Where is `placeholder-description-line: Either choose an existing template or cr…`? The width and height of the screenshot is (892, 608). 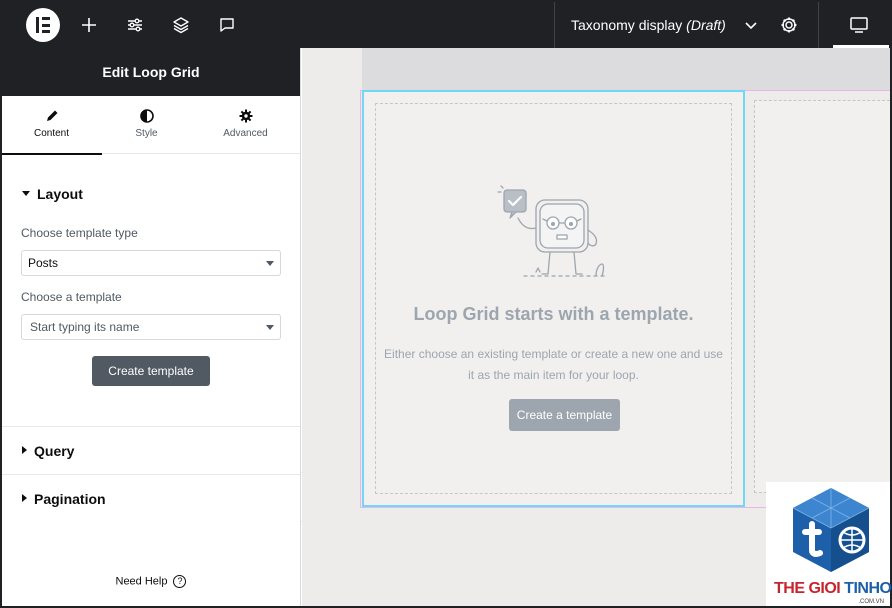 placeholder-description-line: Either choose an existing template or cr… is located at coordinates (553, 354).